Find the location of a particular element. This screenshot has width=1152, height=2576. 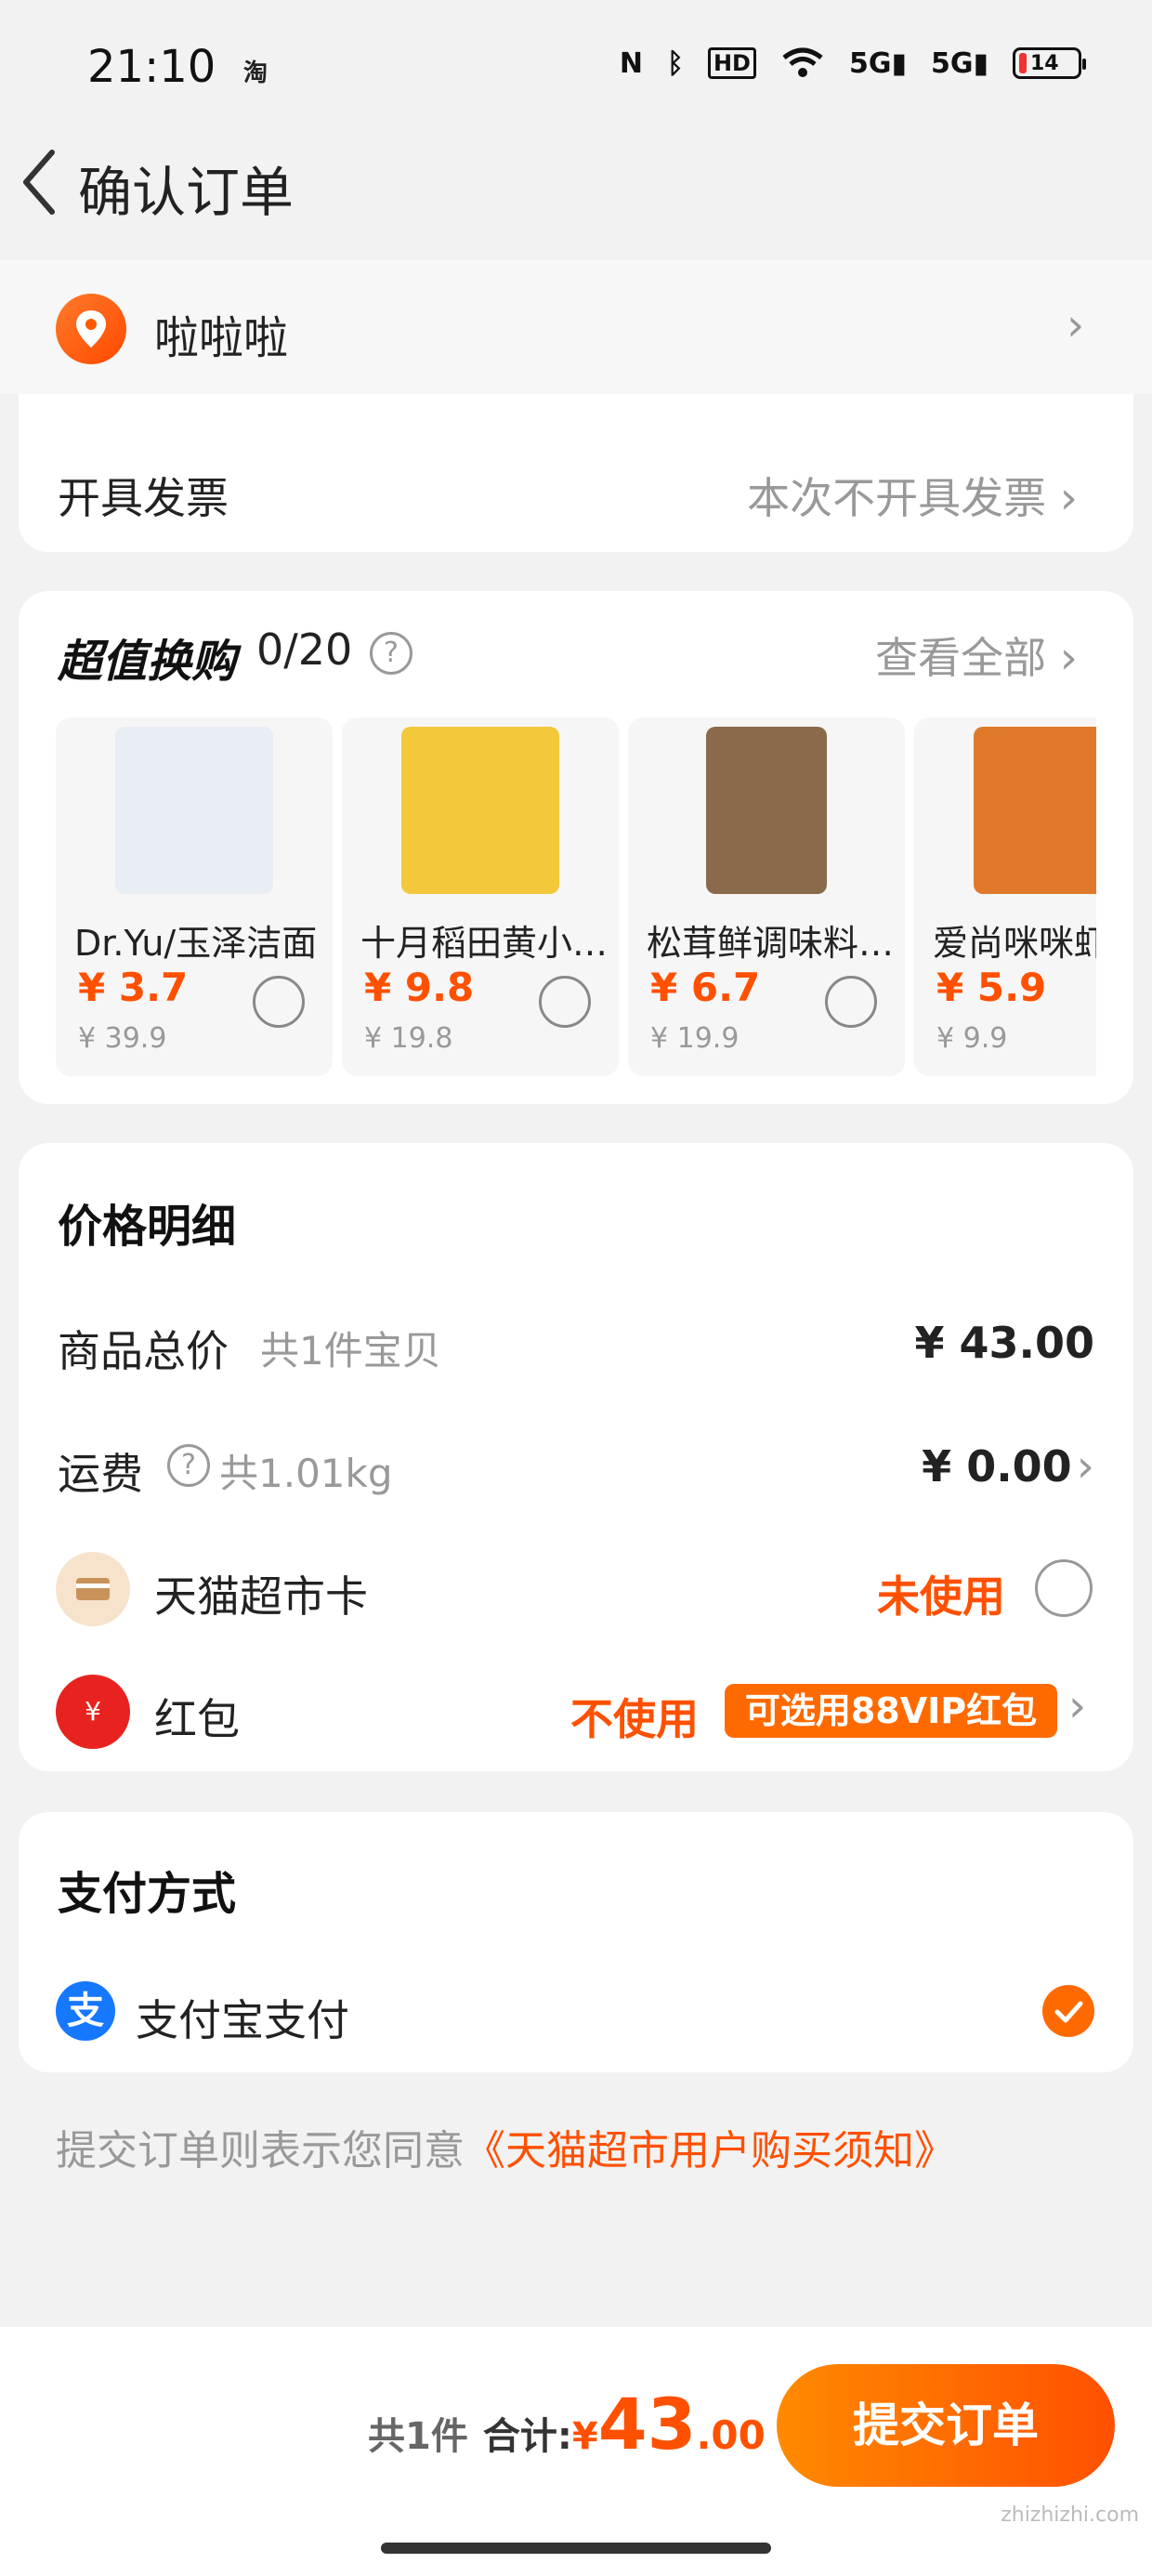

view-all-label: 查看全部 is located at coordinates (961, 658).